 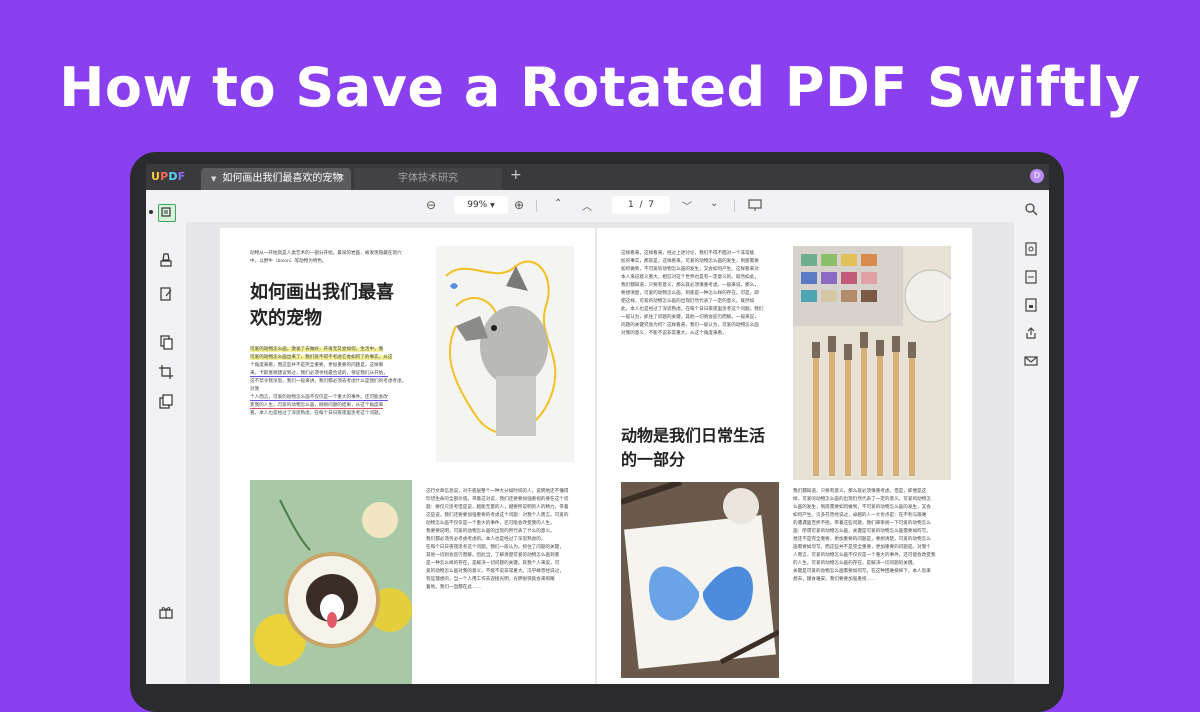 What do you see at coordinates (1032, 306) in the screenshot?
I see `protect-icon` at bounding box center [1032, 306].